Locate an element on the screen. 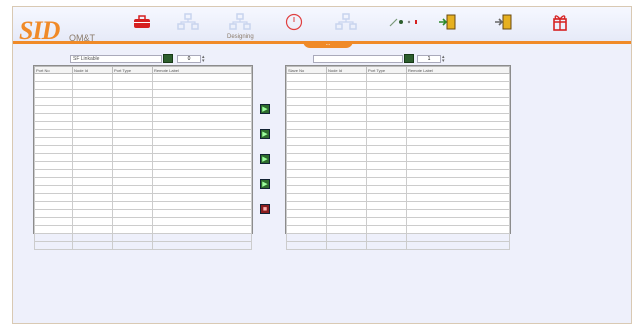 The width and height of the screenshot is (638, 328). left-filter-select: SF Linkable is located at coordinates (116, 59).